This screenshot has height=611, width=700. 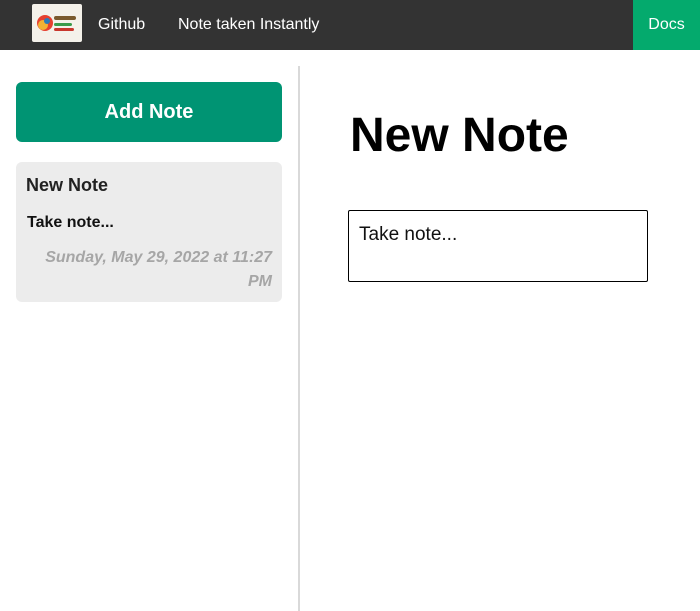 What do you see at coordinates (158, 269) in the screenshot?
I see `note-item-date: Sunday, May 29, 2022 at 11:27 PM` at bounding box center [158, 269].